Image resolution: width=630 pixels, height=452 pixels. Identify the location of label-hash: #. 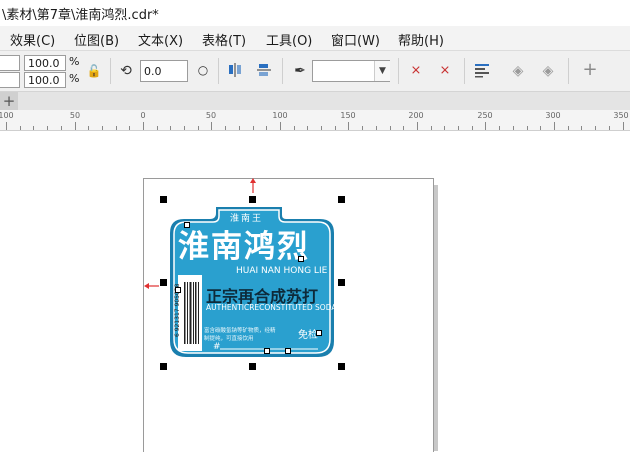
(217, 347).